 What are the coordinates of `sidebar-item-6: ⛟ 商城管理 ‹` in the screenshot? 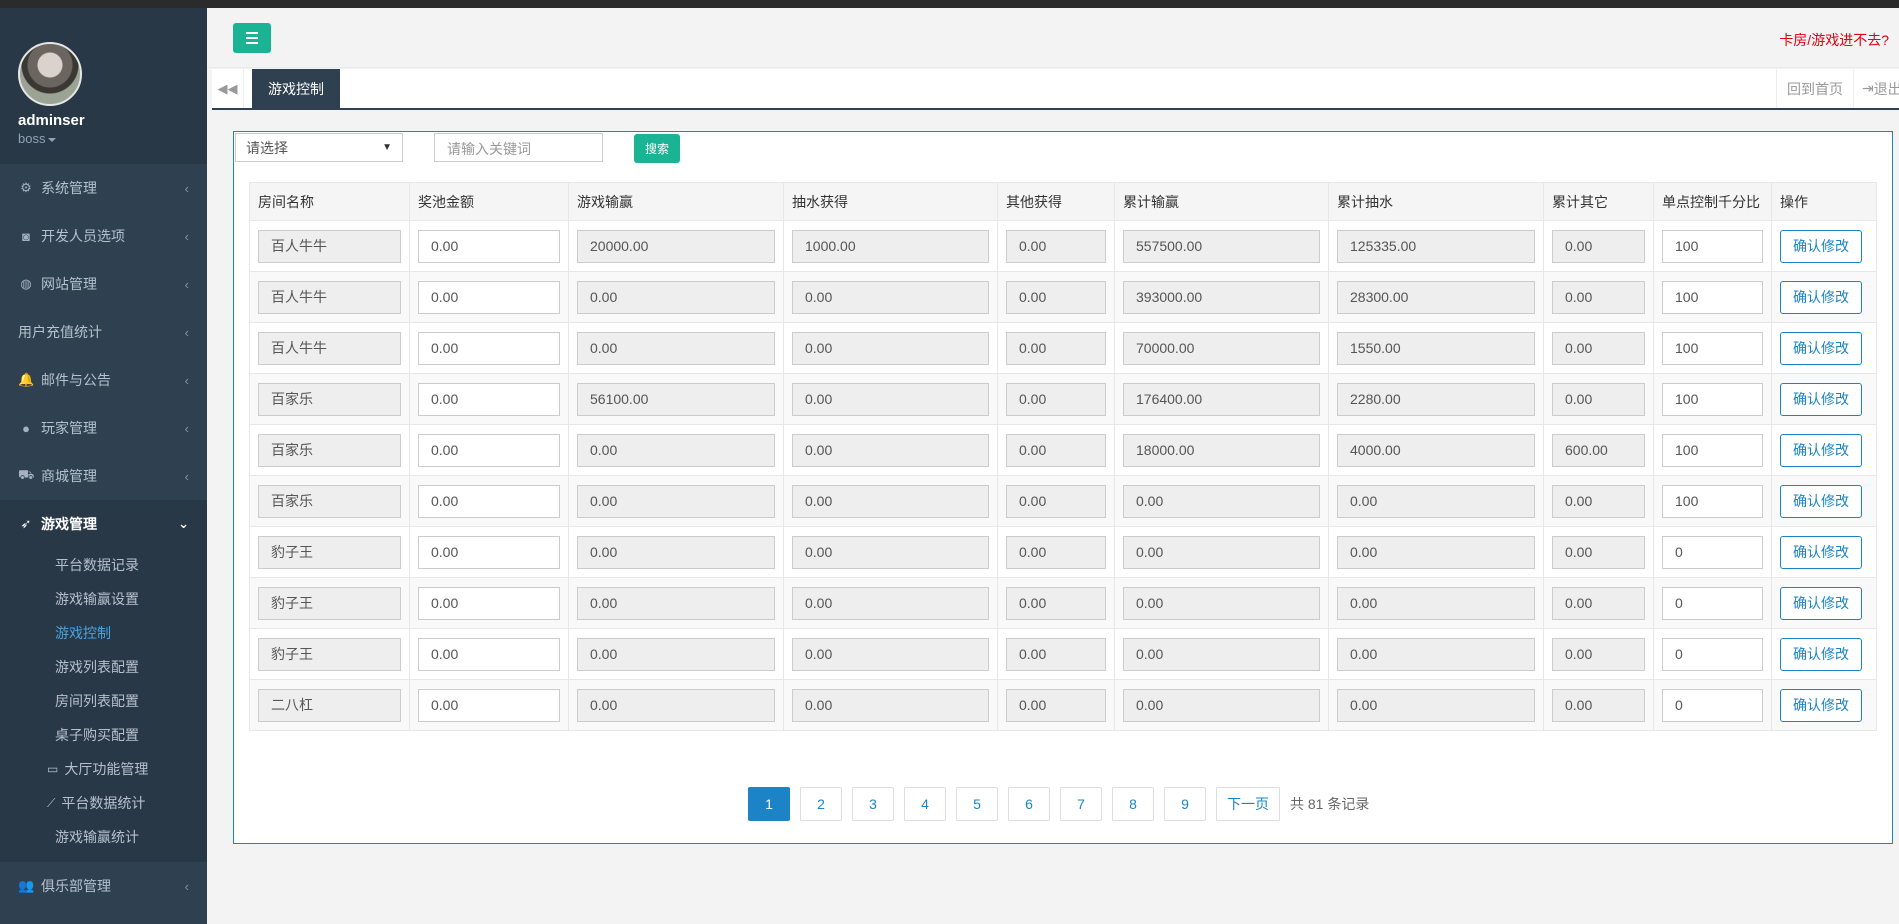 It's located at (103, 476).